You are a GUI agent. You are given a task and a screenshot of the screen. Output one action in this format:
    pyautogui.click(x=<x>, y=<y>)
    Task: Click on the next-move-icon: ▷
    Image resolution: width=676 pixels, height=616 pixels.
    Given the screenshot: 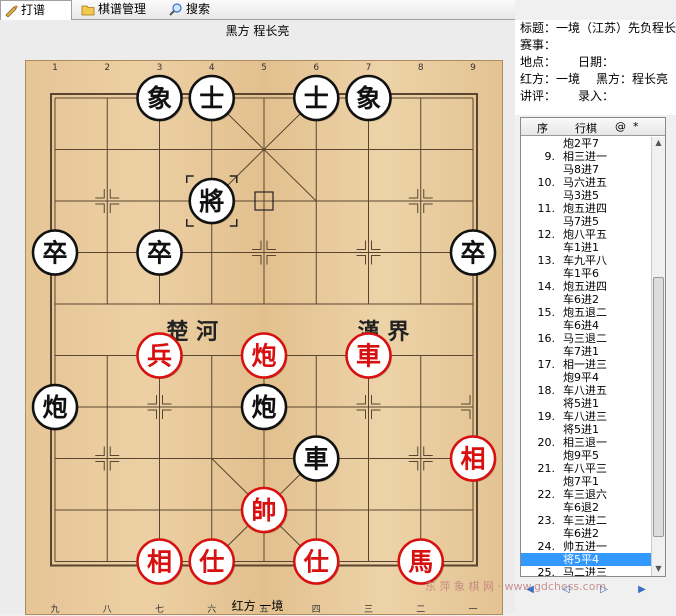 What is the action you would take?
    pyautogui.click(x=604, y=590)
    